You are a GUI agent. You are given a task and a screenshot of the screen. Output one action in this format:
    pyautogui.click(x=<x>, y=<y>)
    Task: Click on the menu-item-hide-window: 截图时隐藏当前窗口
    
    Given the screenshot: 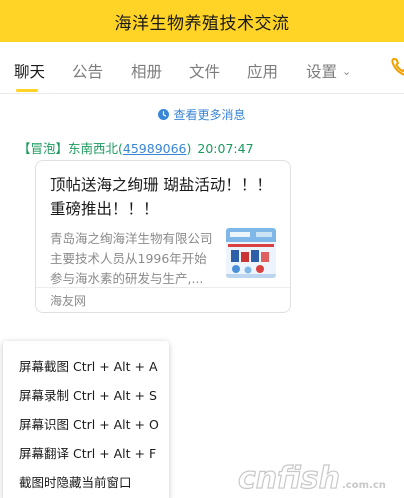 What is the action you would take?
    pyautogui.click(x=75, y=481)
    